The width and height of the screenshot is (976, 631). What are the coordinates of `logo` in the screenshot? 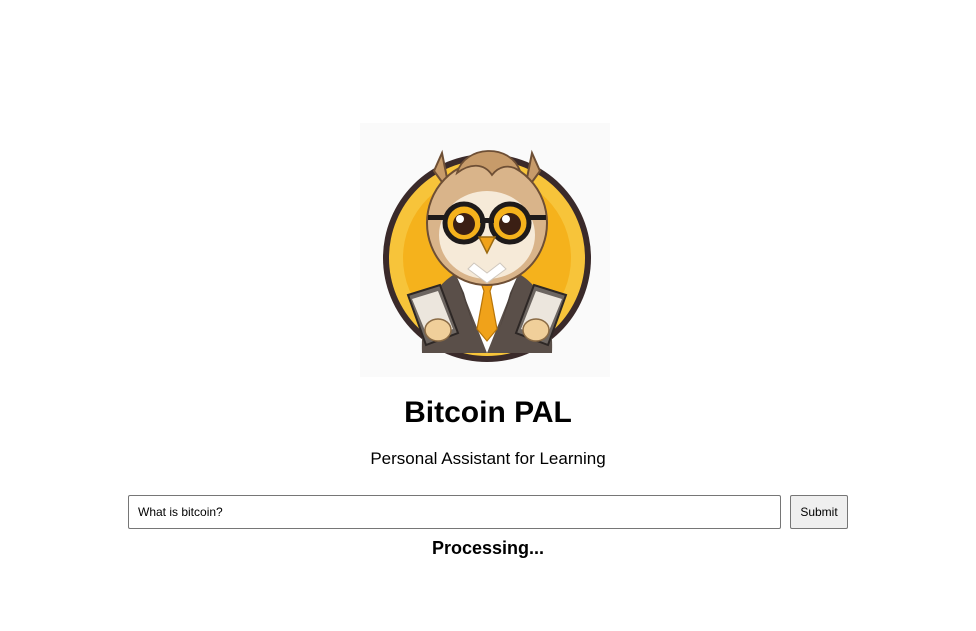 It's located at (485, 250).